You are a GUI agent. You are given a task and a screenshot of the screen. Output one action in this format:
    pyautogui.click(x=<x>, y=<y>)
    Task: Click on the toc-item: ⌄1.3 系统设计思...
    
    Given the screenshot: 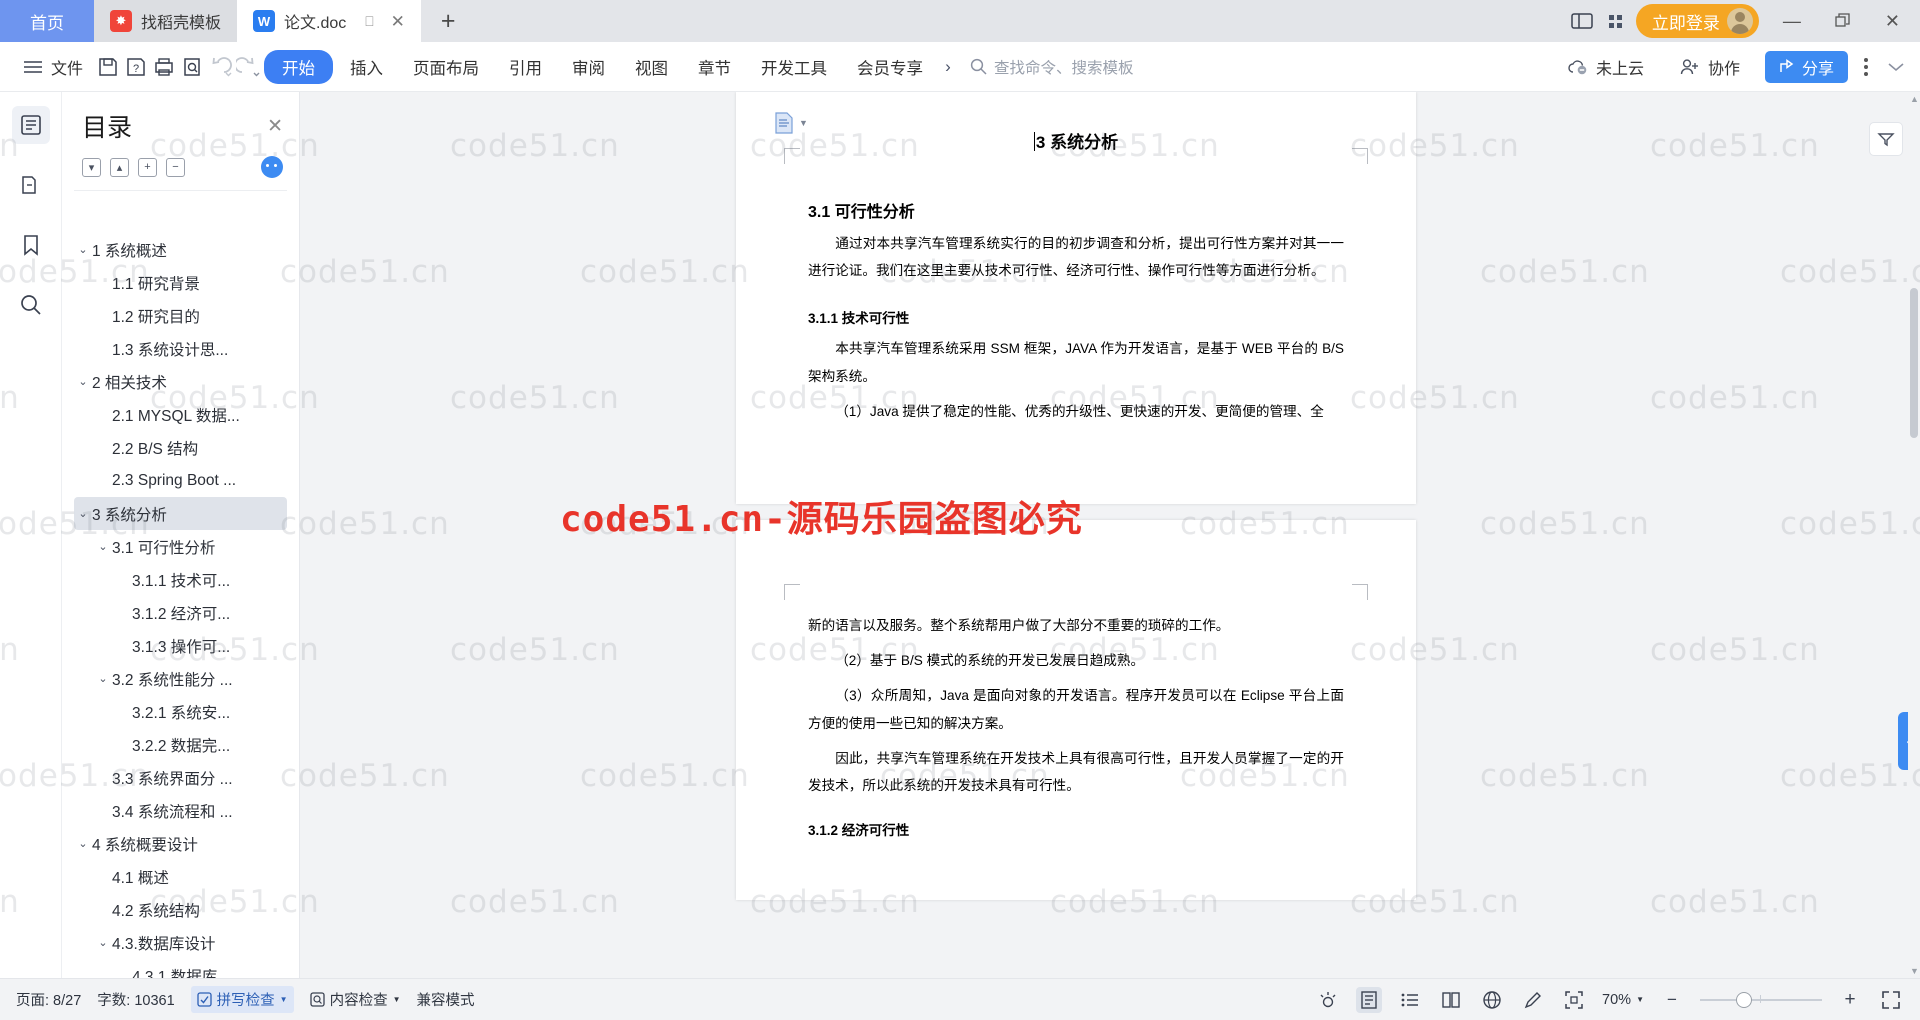 What is the action you would take?
    pyautogui.click(x=180, y=348)
    